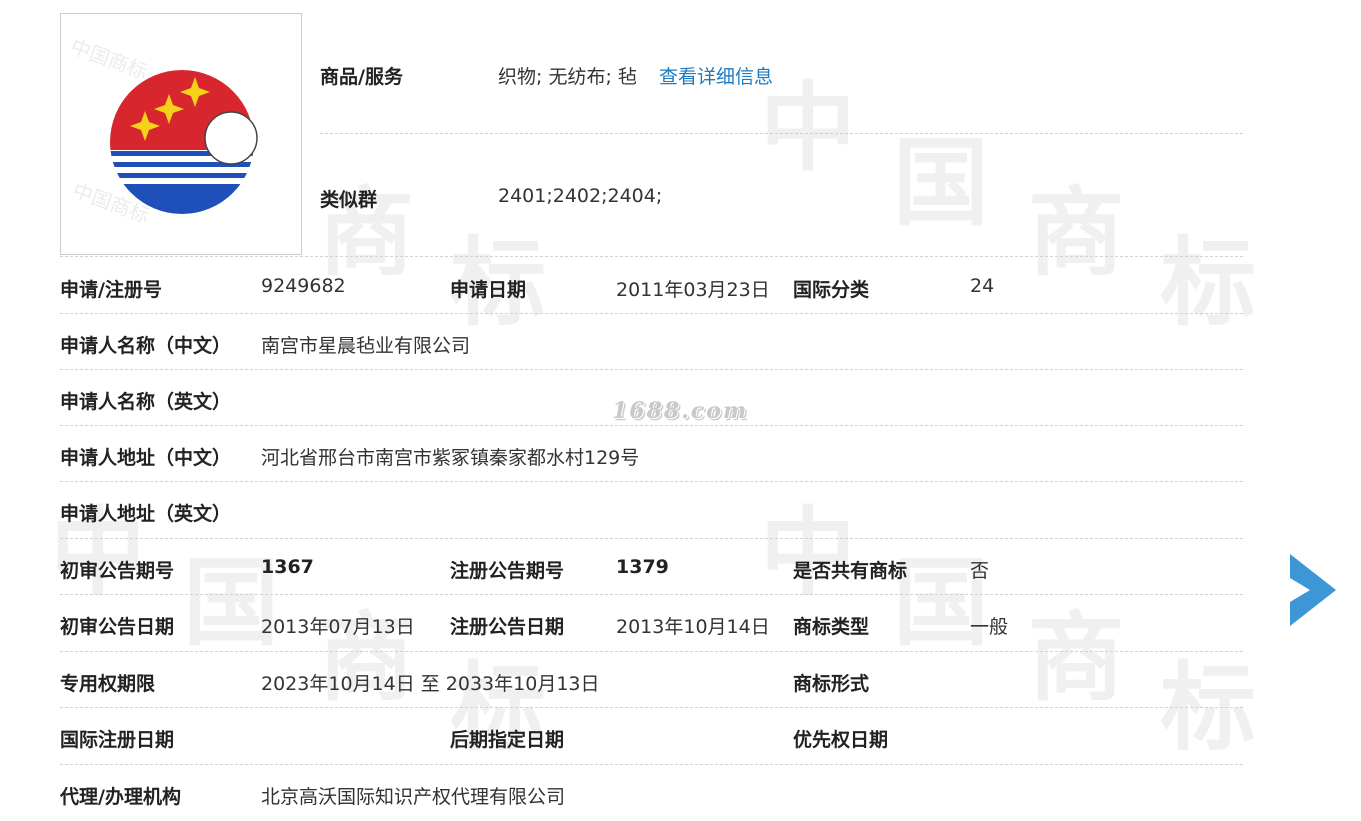 The image size is (1361, 821). I want to click on shared-label: 是否共有商标, so click(850, 571).